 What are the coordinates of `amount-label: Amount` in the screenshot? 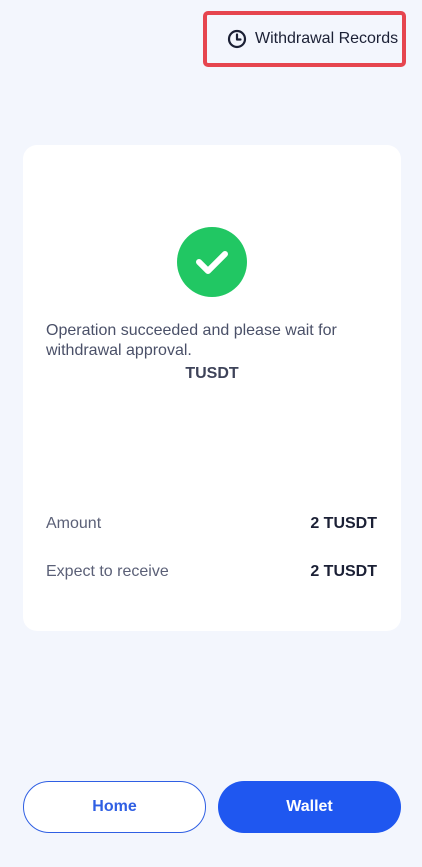 It's located at (74, 523).